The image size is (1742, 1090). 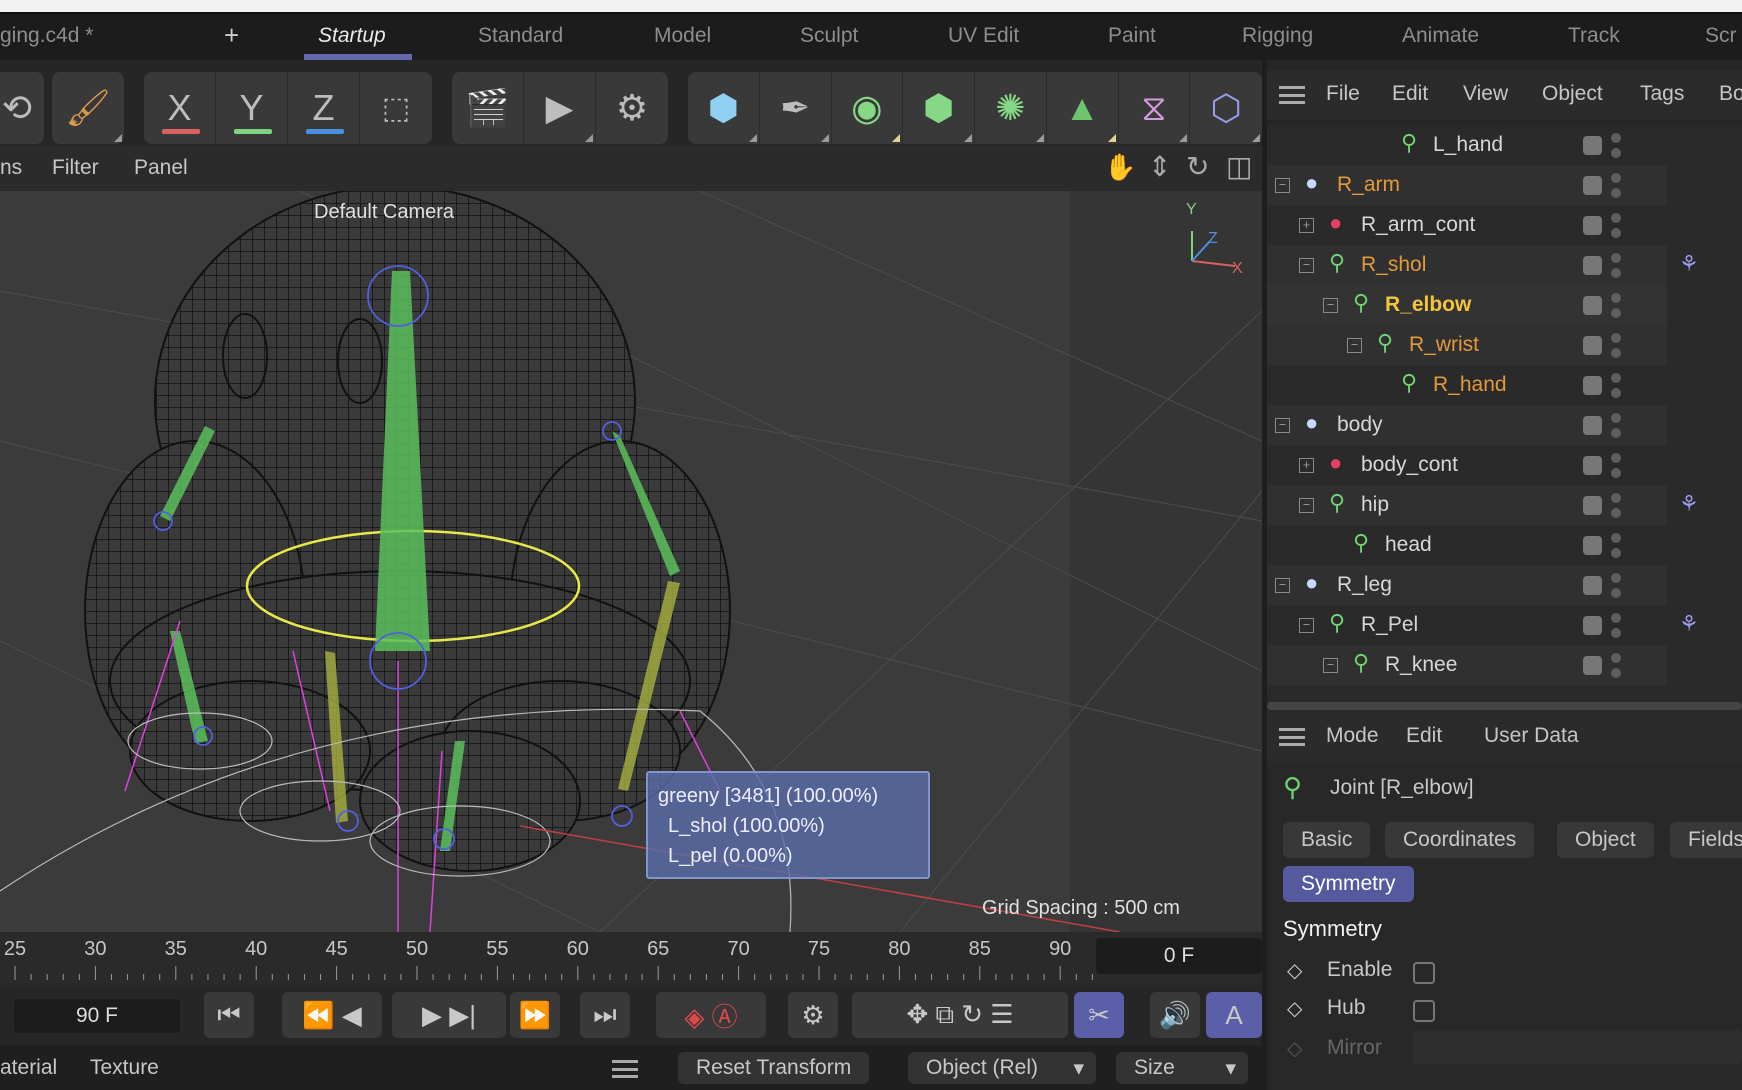 What do you see at coordinates (1594, 36) in the screenshot?
I see `layout-tab-track: Track` at bounding box center [1594, 36].